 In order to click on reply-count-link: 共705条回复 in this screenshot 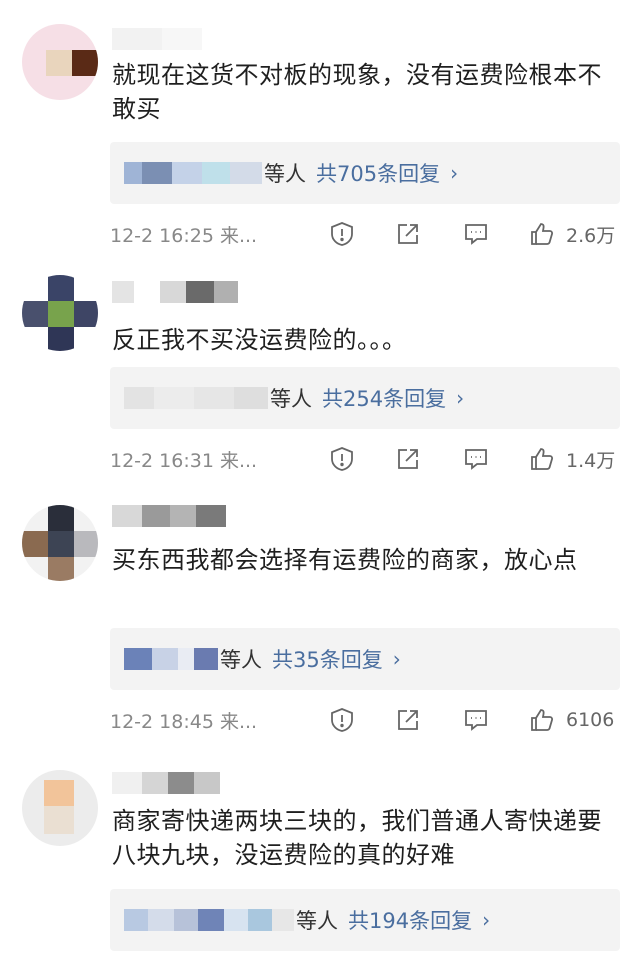, I will do `click(378, 173)`.